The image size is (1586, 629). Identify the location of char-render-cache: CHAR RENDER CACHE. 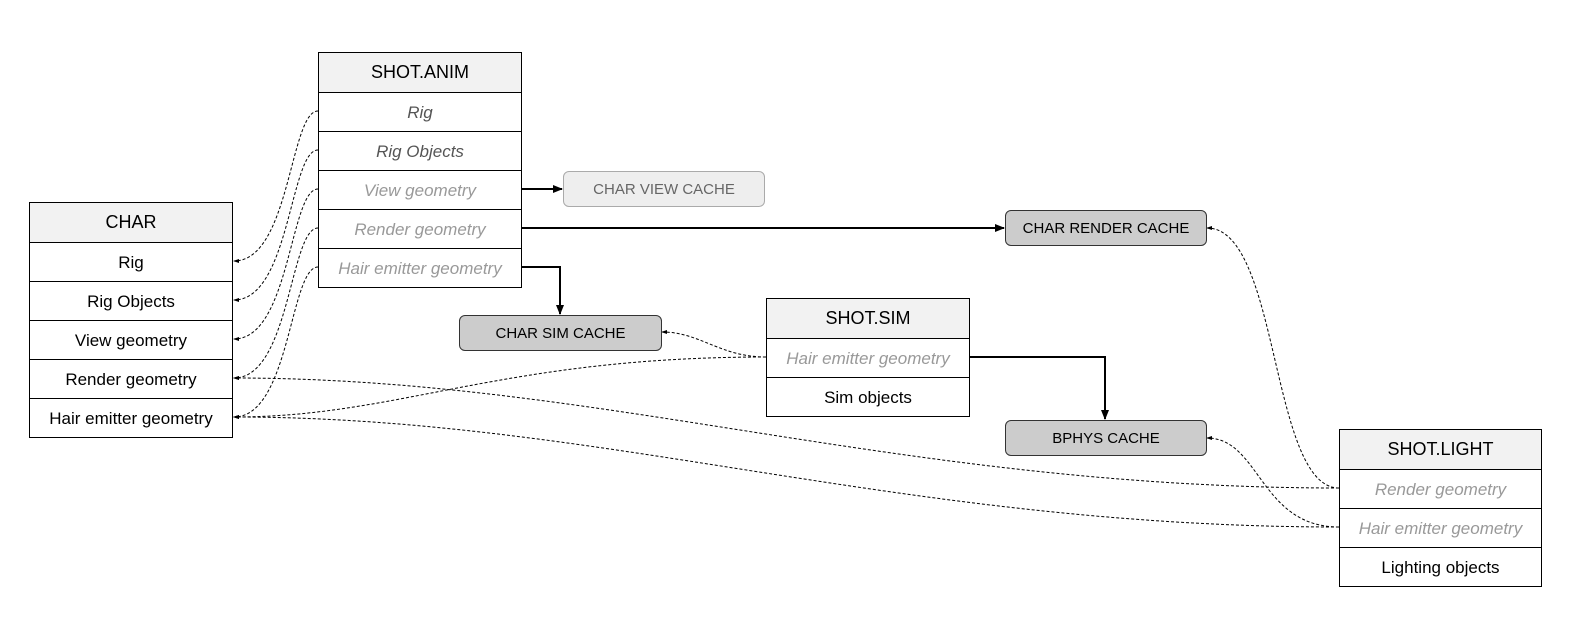
(1106, 228).